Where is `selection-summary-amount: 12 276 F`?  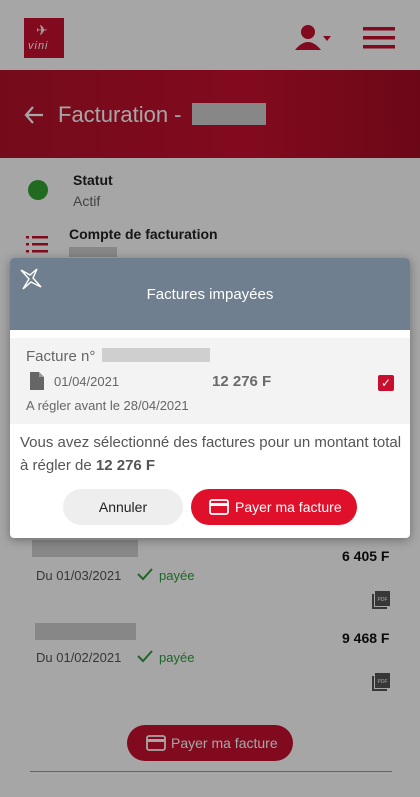
selection-summary-amount: 12 276 F is located at coordinates (125, 465).